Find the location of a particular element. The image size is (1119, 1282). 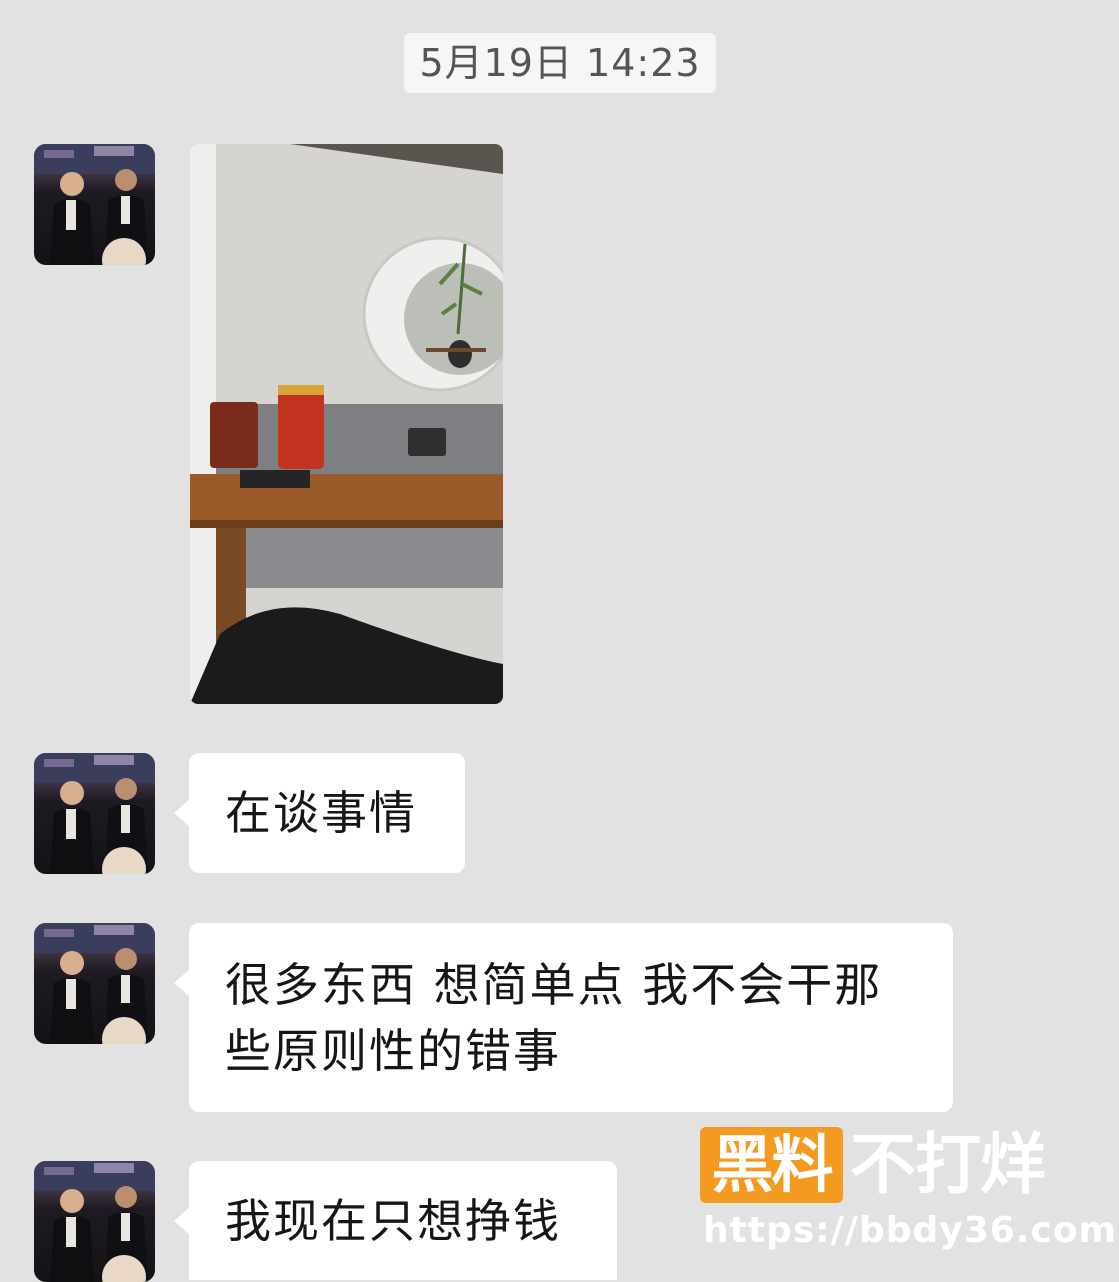

message-bubble: 很多东西 想简单点 我不会干那 些原则性的错事 is located at coordinates (563, 1017).